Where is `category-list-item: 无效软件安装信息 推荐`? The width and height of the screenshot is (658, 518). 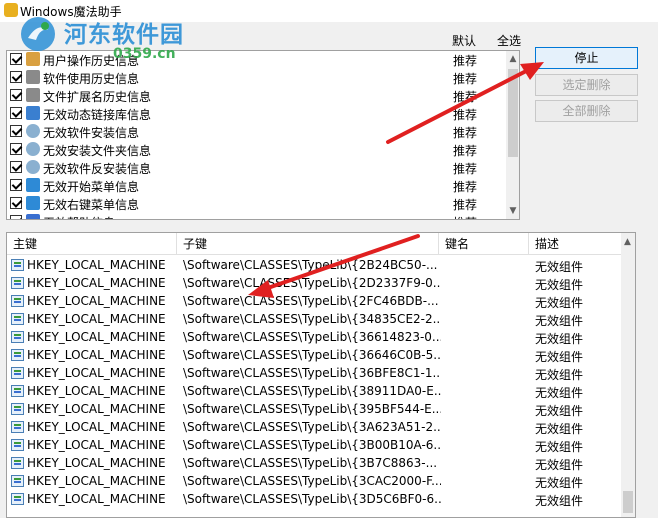
category-list-item: 无效软件安装信息 推荐 is located at coordinates (257, 131).